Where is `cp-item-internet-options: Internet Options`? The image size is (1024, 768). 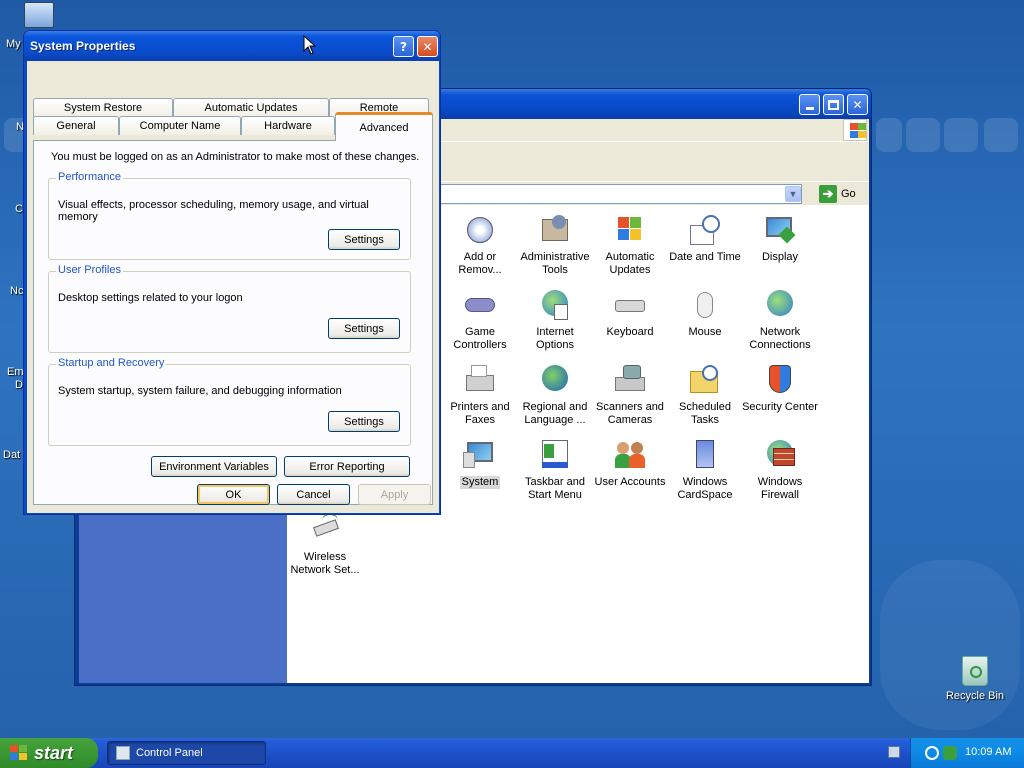
cp-item-internet-options: Internet Options is located at coordinates (555, 320).